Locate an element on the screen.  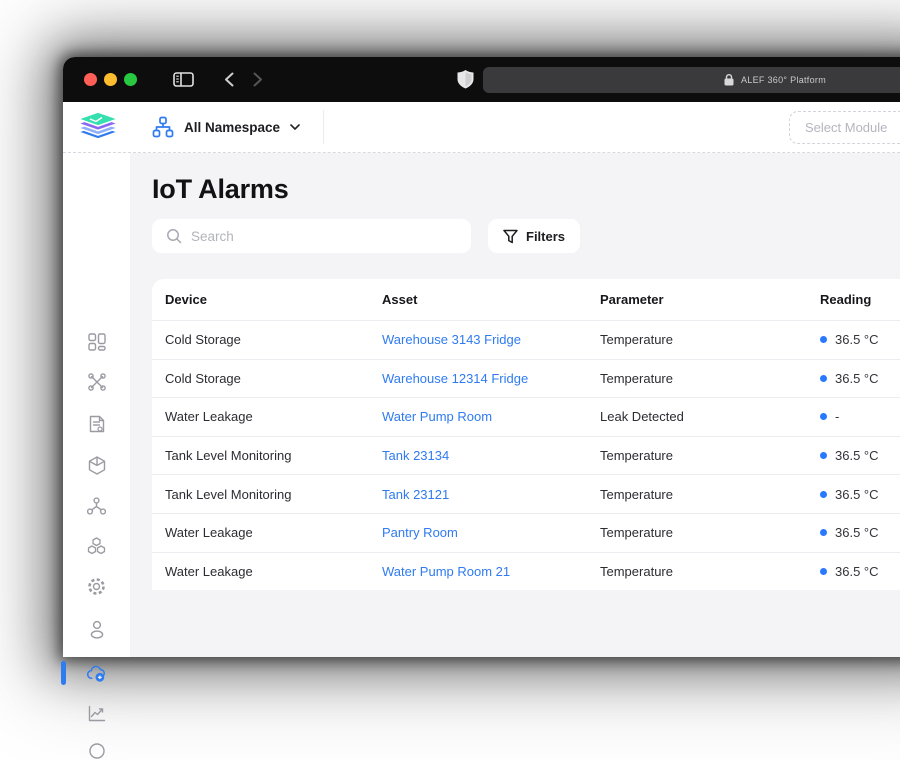
table-header-row: Device Asset Parameter Reading is located at coordinates (526, 299).